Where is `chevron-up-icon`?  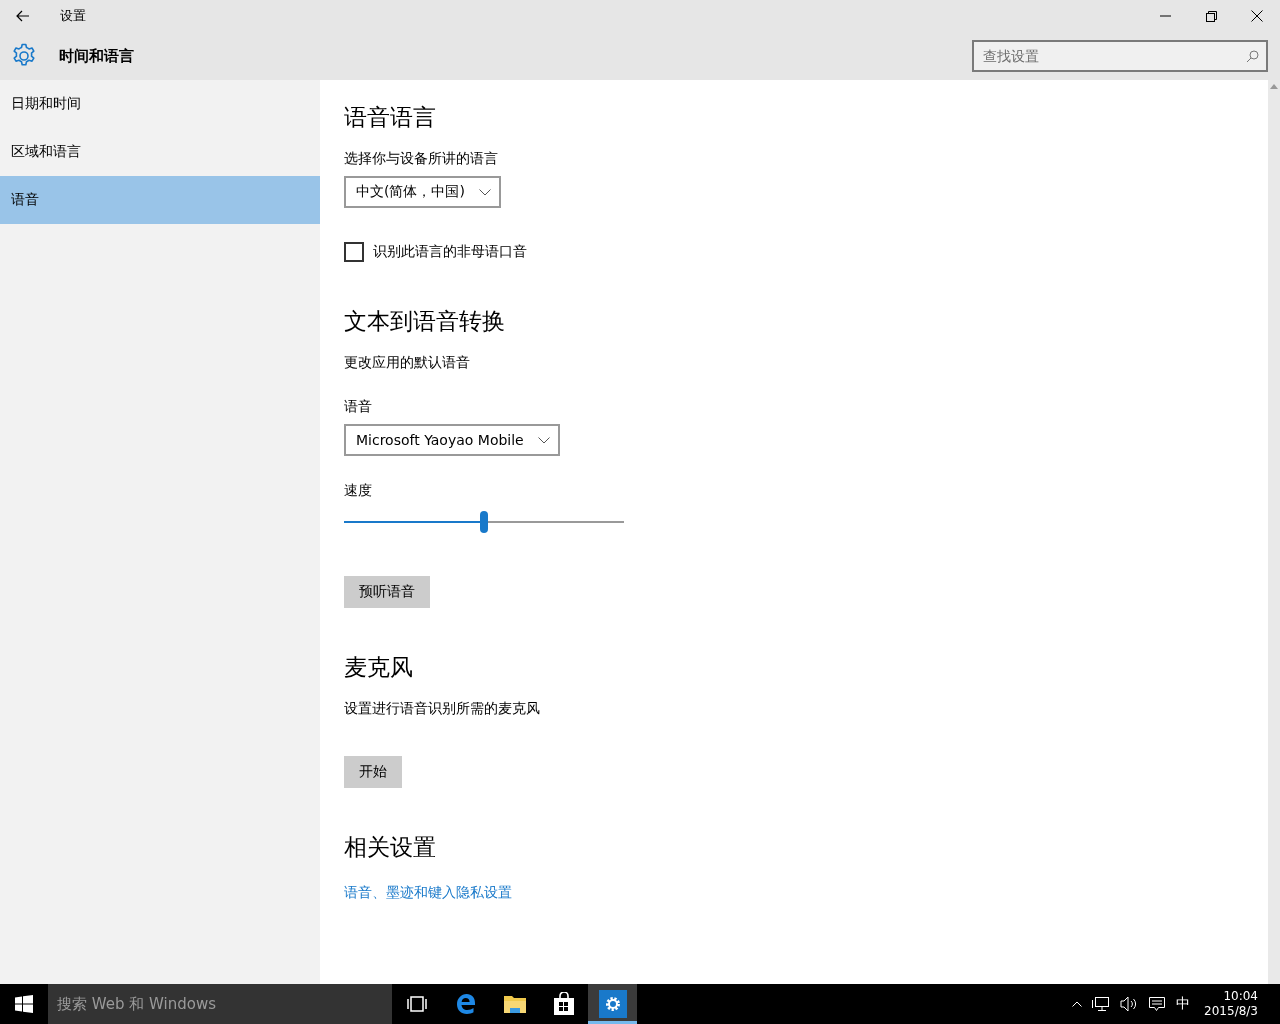 chevron-up-icon is located at coordinates (1077, 1004).